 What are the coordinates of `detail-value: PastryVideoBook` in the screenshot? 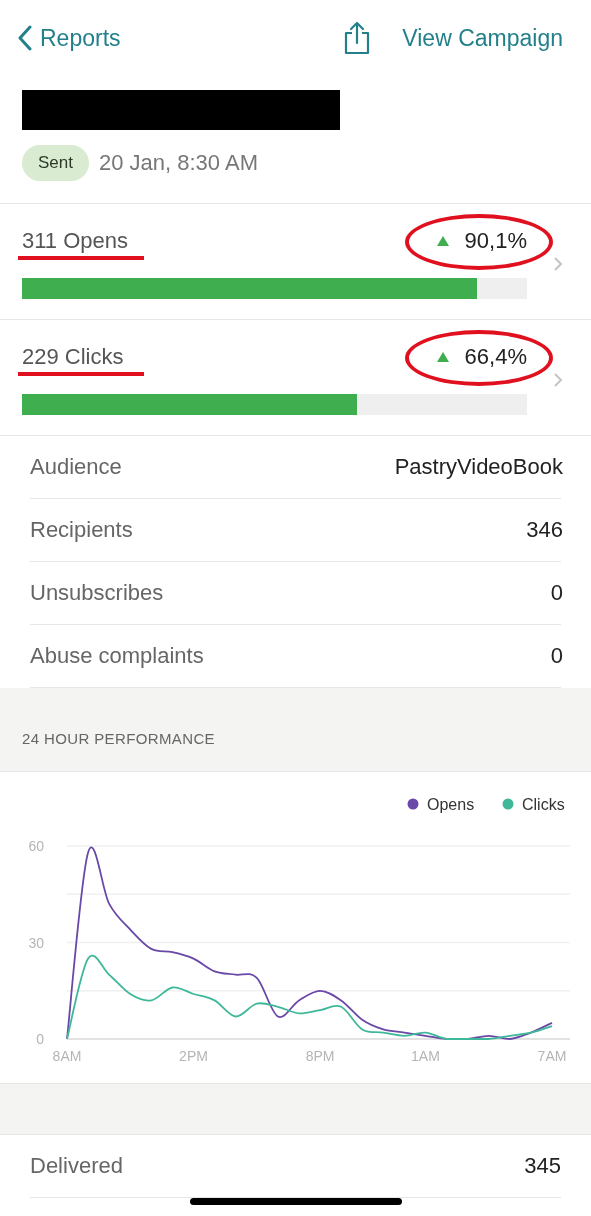 It's located at (478, 467).